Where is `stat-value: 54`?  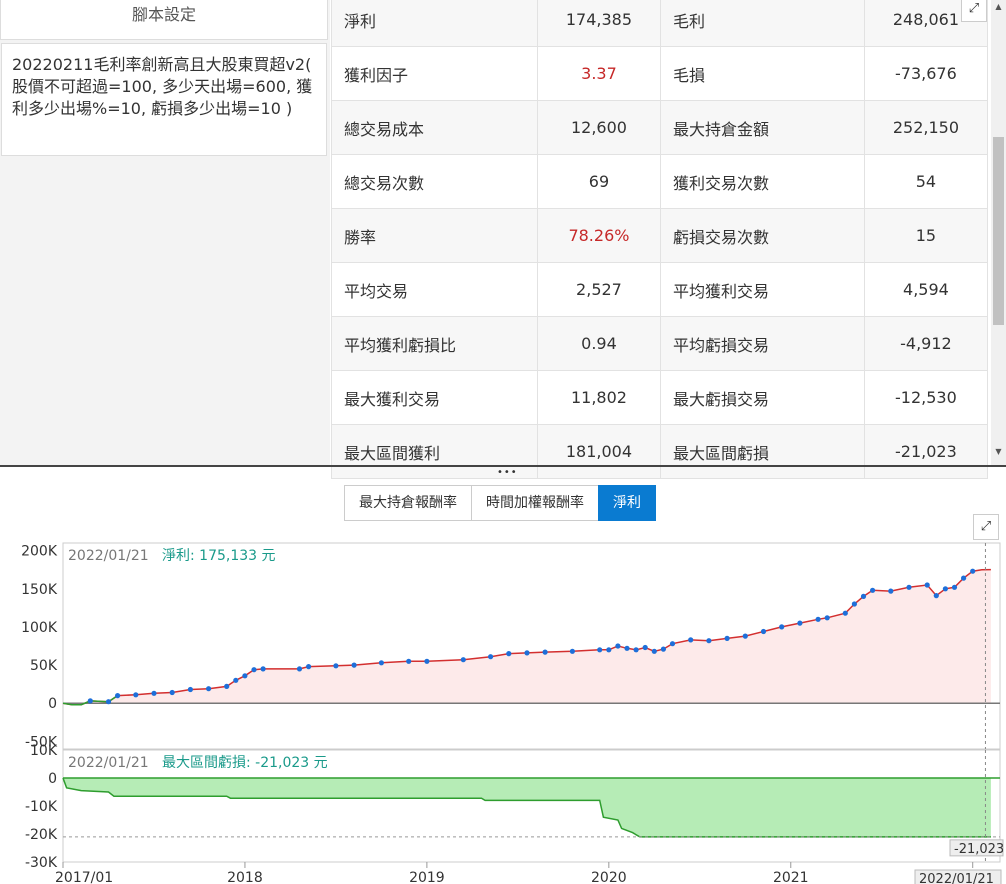 stat-value: 54 is located at coordinates (926, 181).